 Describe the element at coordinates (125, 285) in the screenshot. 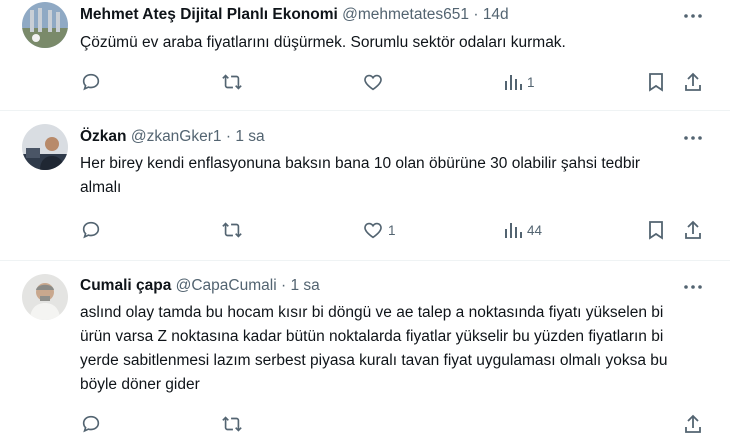

I see `display-name: Cumali çapa` at that location.